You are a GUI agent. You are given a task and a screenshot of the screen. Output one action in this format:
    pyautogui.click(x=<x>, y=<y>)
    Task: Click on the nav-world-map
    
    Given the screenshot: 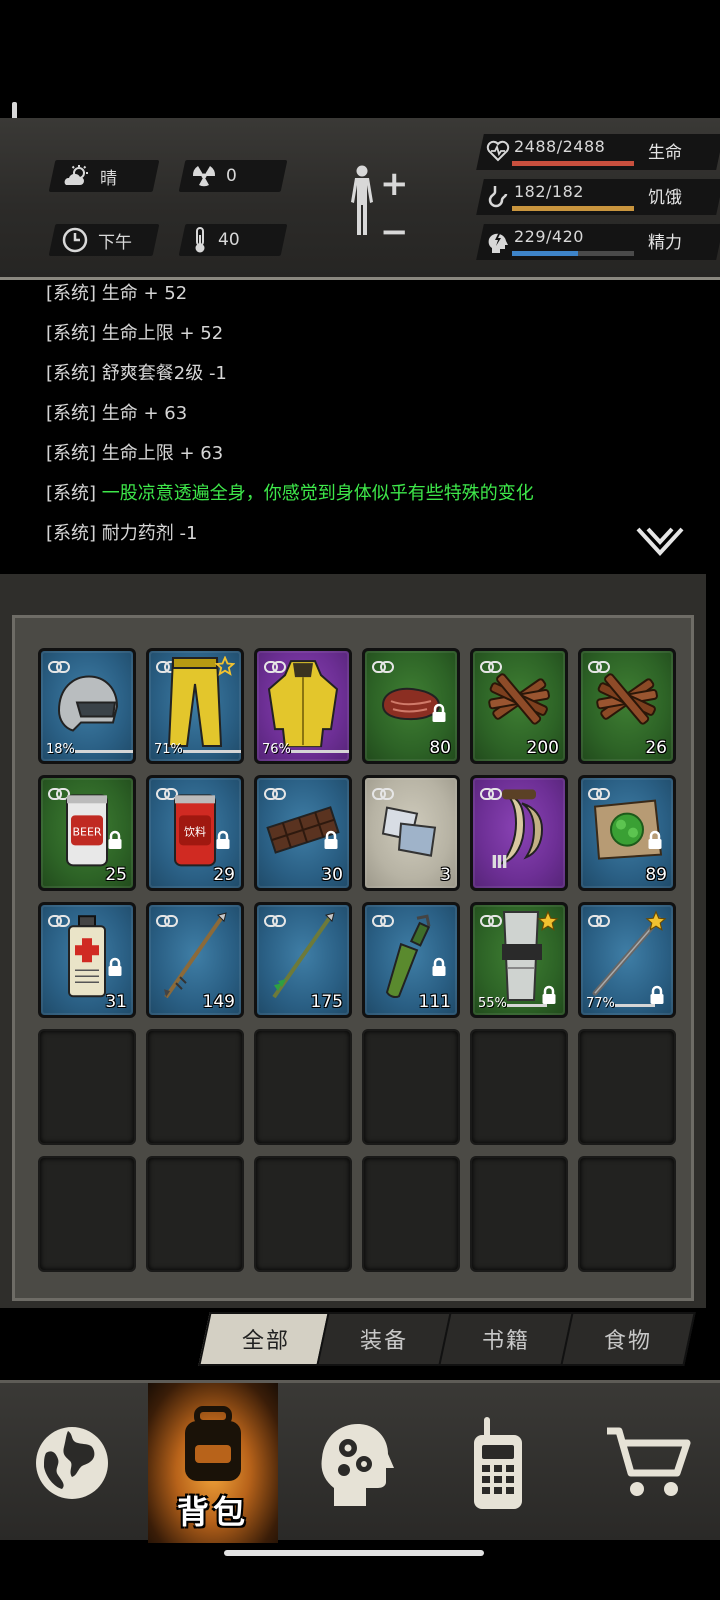 What is the action you would take?
    pyautogui.click(x=72, y=1463)
    